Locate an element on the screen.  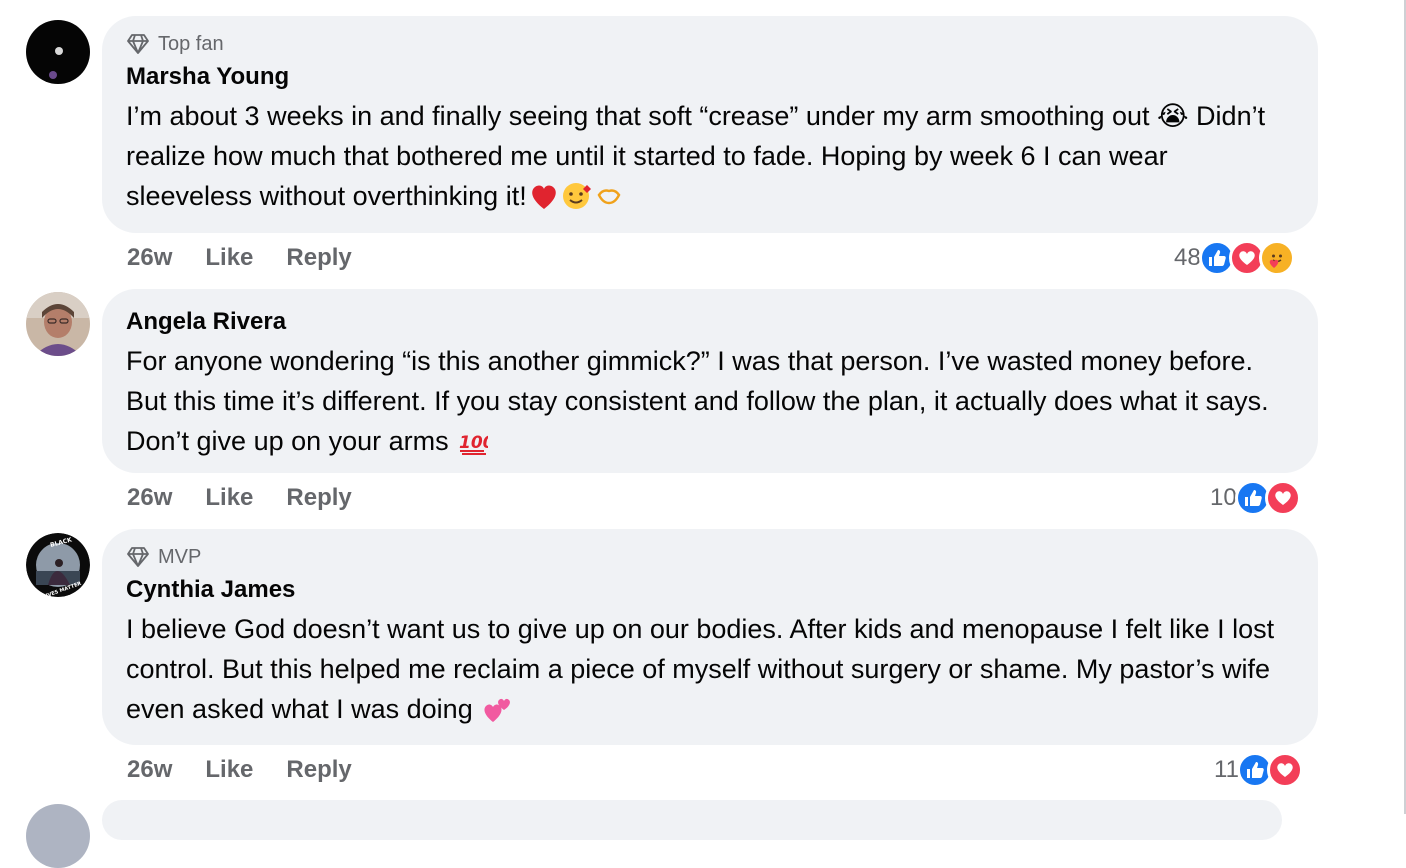
comment-author: Cynthia James is located at coordinates (710, 590).